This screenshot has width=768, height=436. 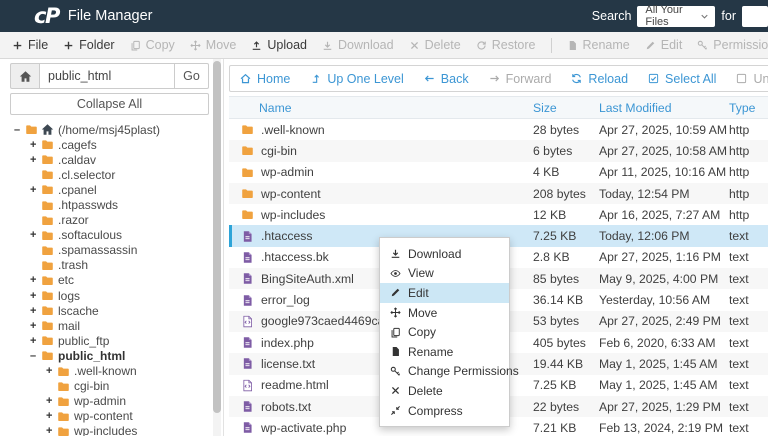 I want to click on nav-reload-button: Reload, so click(x=599, y=79).